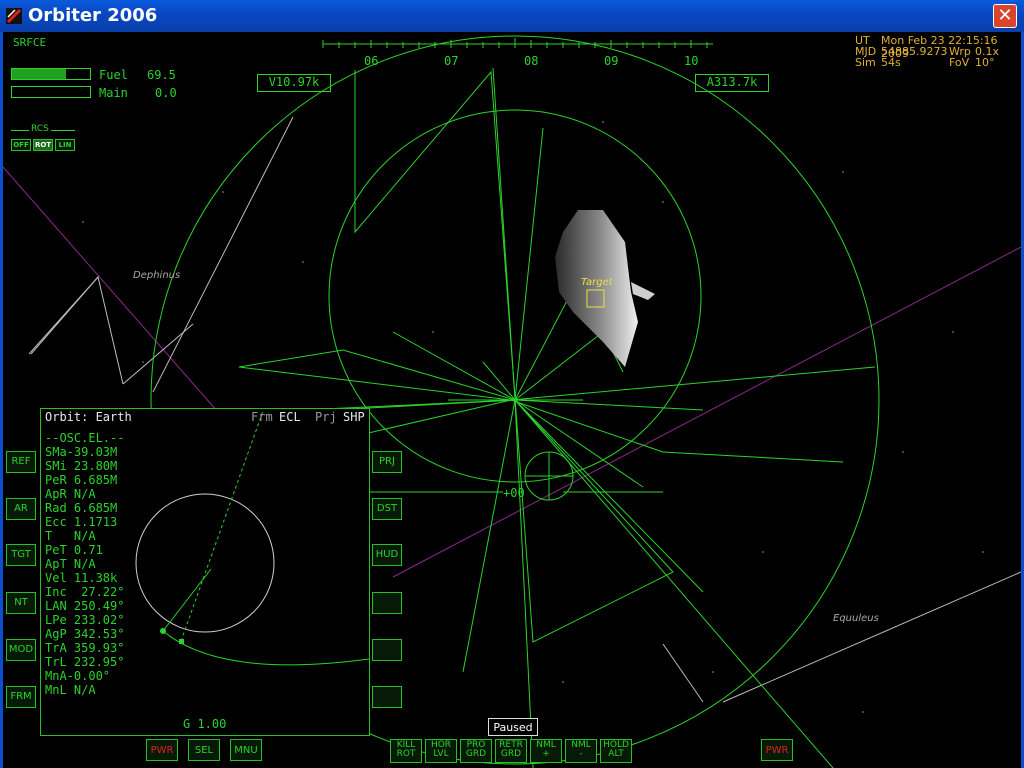 Image resolution: width=1024 pixels, height=768 pixels. I want to click on mfd-line: SMi 23.80M, so click(81, 466).